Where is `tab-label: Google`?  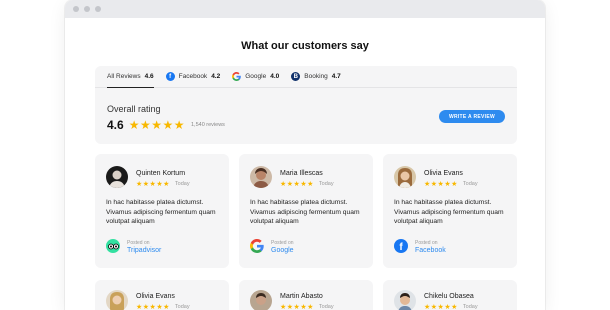 tab-label: Google is located at coordinates (256, 76).